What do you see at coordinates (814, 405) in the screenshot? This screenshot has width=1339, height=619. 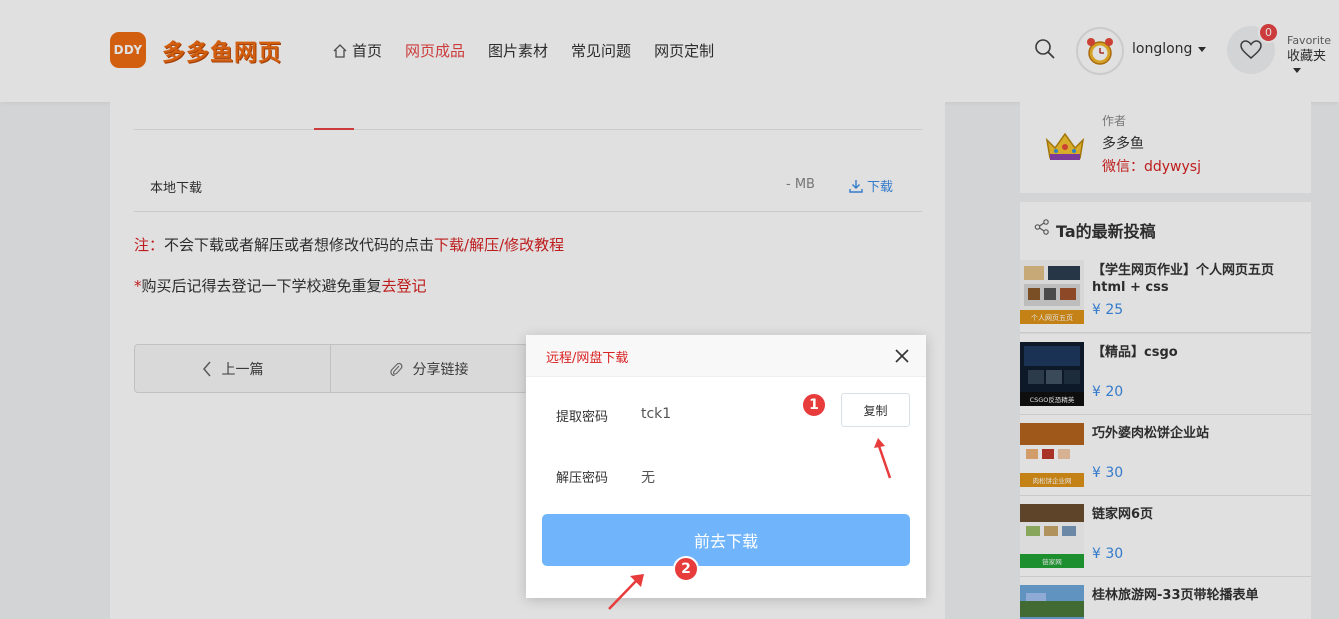 I see `step-1-marker: 1` at bounding box center [814, 405].